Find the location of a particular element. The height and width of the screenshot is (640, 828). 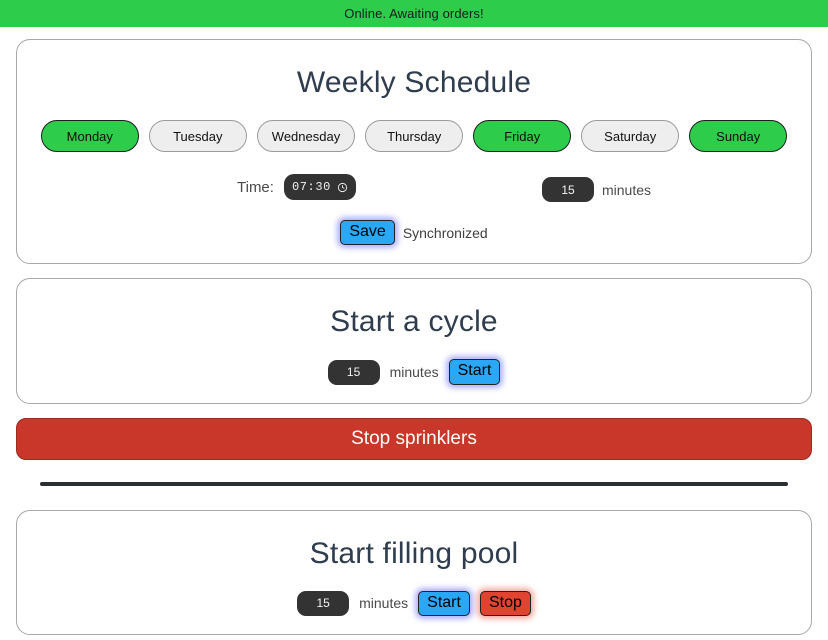

day-button-saturday: Saturday is located at coordinates (630, 136).